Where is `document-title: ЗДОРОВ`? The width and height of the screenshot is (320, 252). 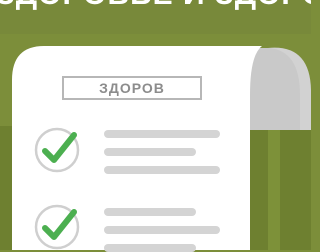 document-title: ЗДОРОВ is located at coordinates (132, 88).